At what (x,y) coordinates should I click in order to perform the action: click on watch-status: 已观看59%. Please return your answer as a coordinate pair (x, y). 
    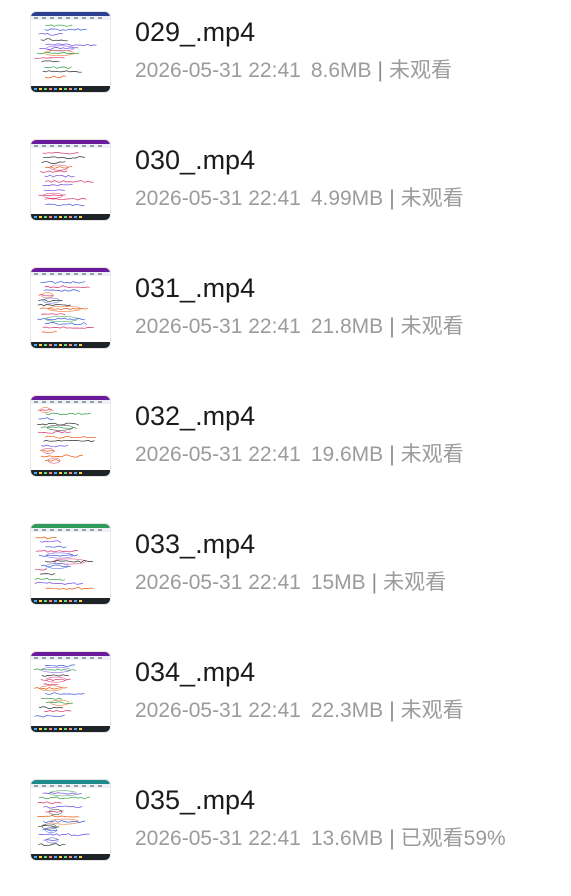
    Looking at the image, I should click on (453, 838).